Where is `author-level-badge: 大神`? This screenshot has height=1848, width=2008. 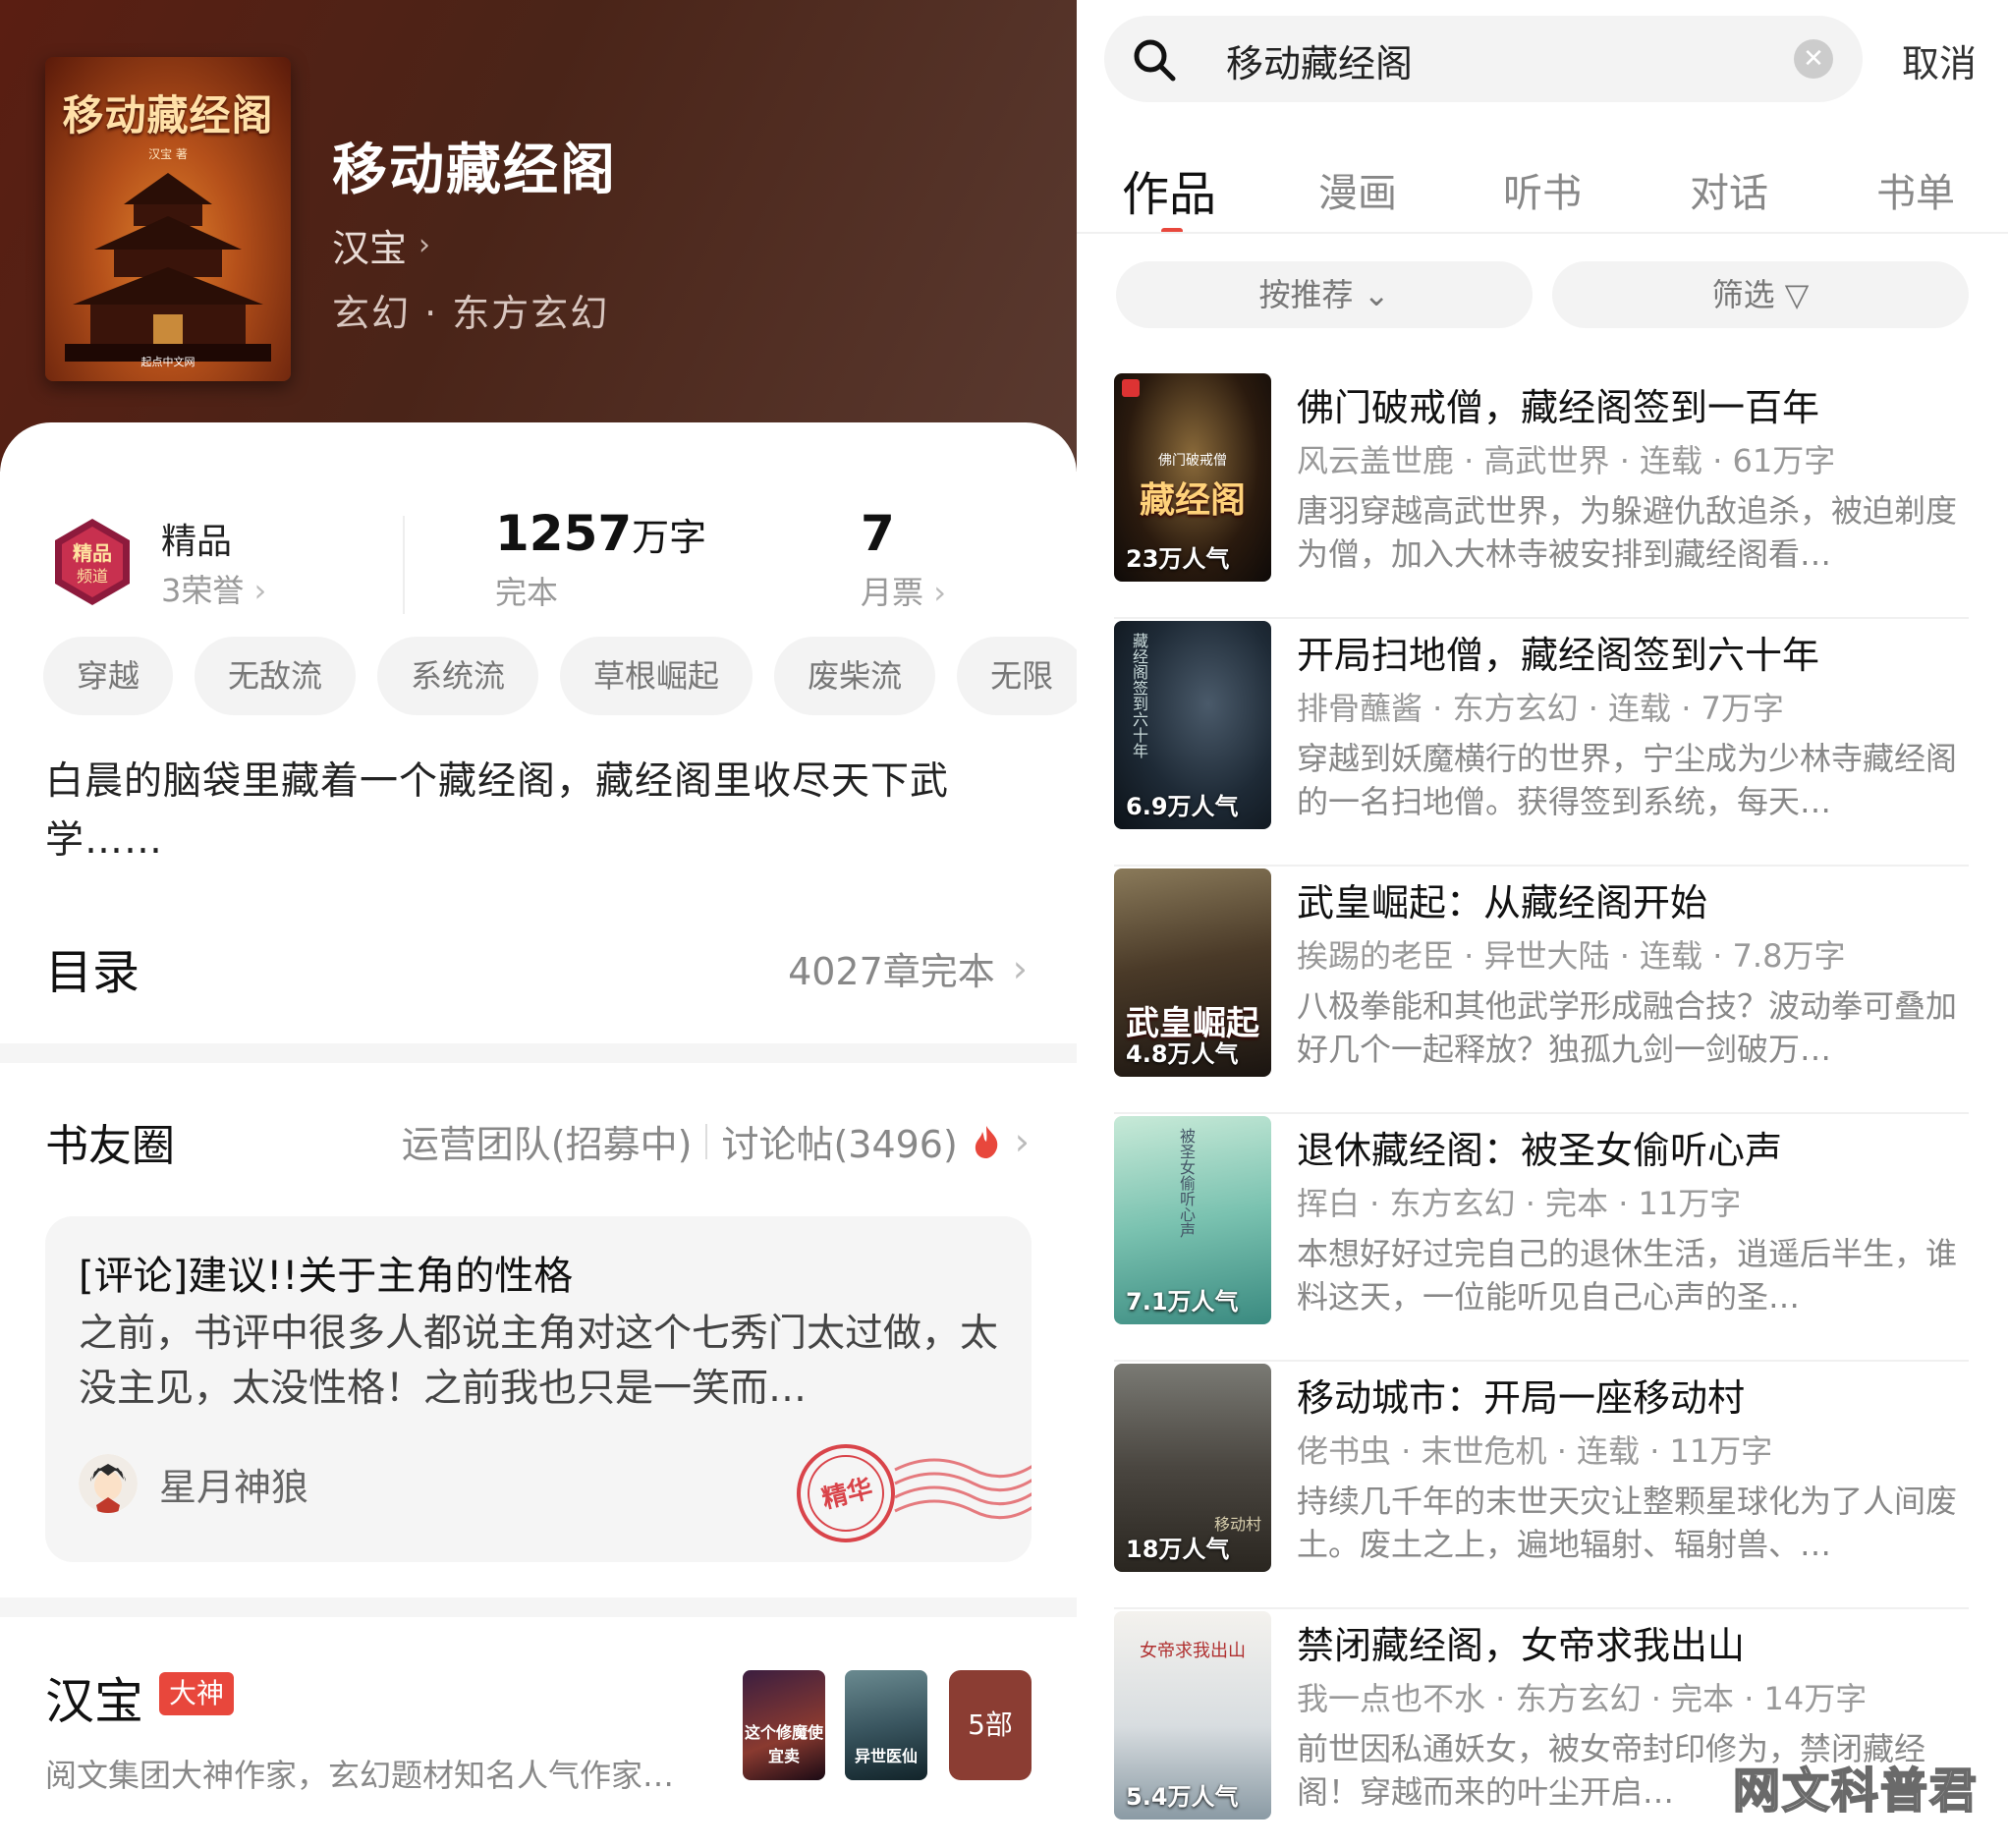 author-level-badge: 大神 is located at coordinates (197, 1693).